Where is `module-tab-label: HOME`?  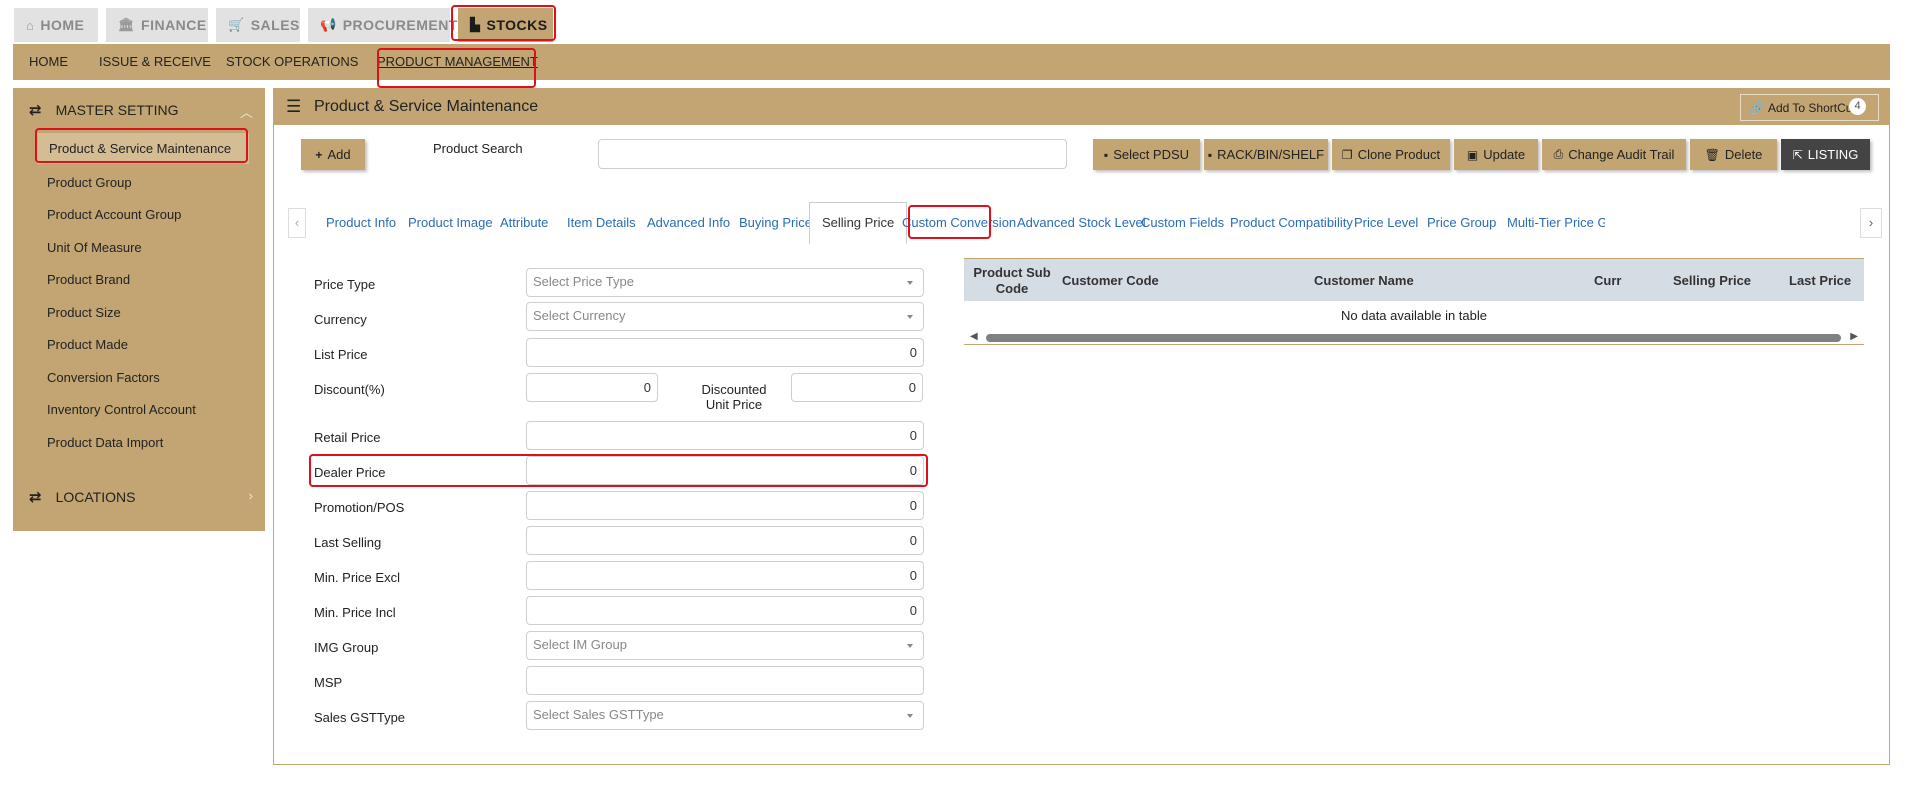
module-tab-label: HOME is located at coordinates (62, 25).